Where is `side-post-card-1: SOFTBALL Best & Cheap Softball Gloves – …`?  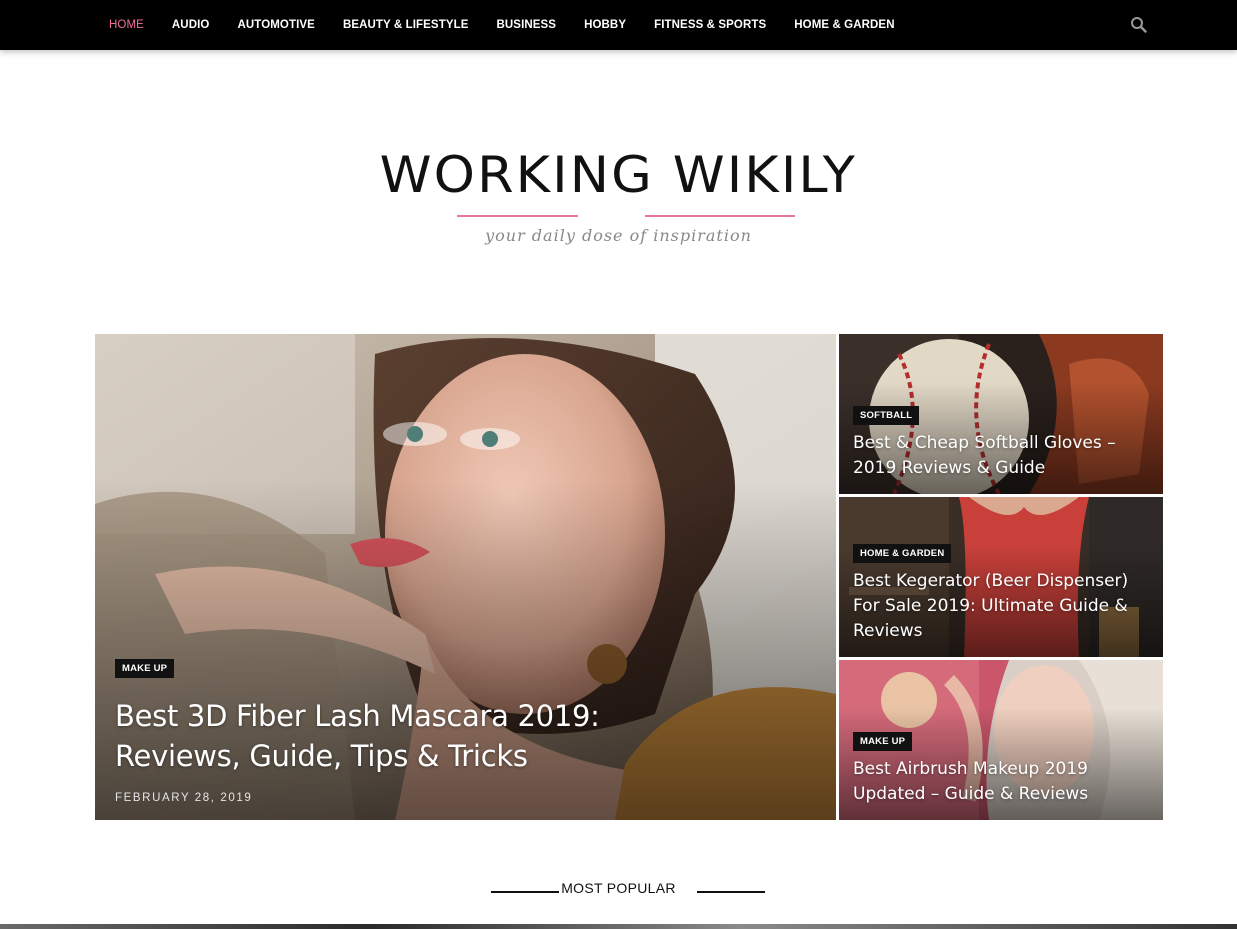 side-post-card-1: SOFTBALL Best & Cheap Softball Gloves – … is located at coordinates (1001, 414).